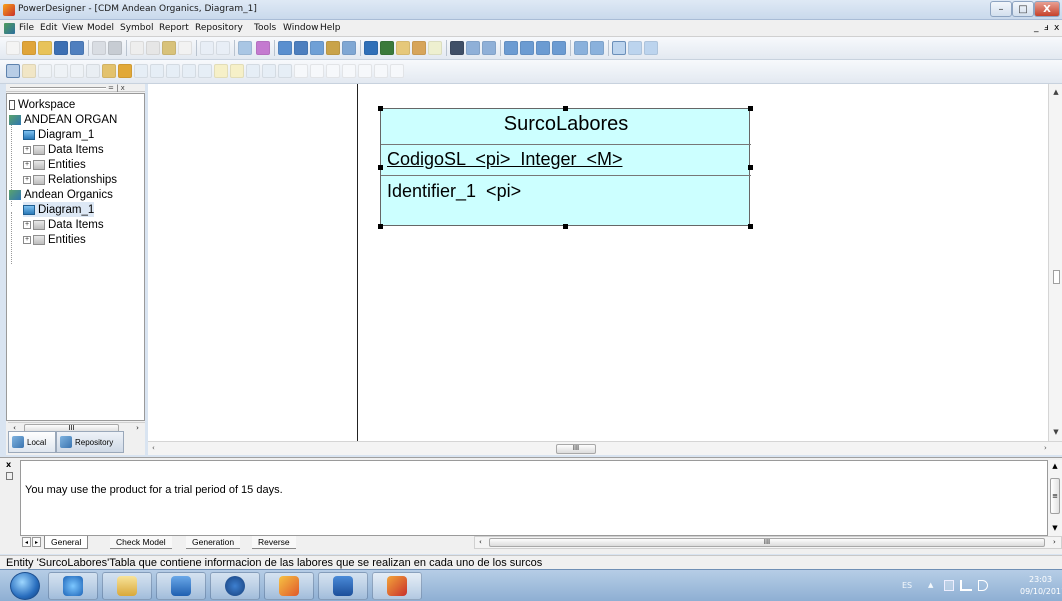  Describe the element at coordinates (137, 28) in the screenshot. I see `menu-symbol: Symbol` at that location.